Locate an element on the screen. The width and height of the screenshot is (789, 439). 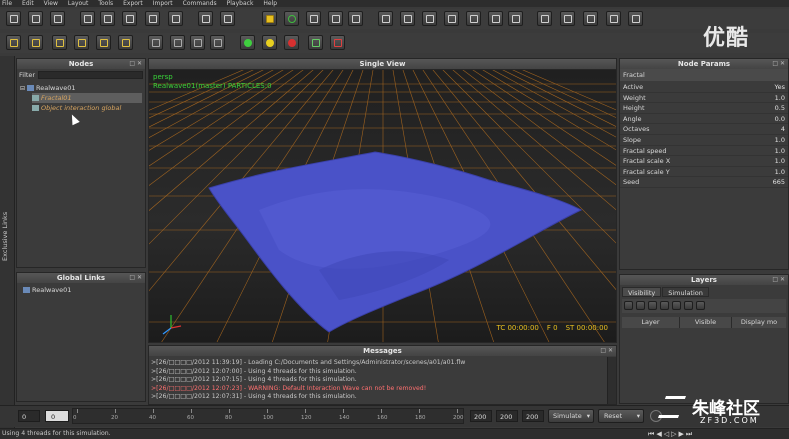
param-row: Fractal scale Y 1.0 is located at coordinates (704, 172).